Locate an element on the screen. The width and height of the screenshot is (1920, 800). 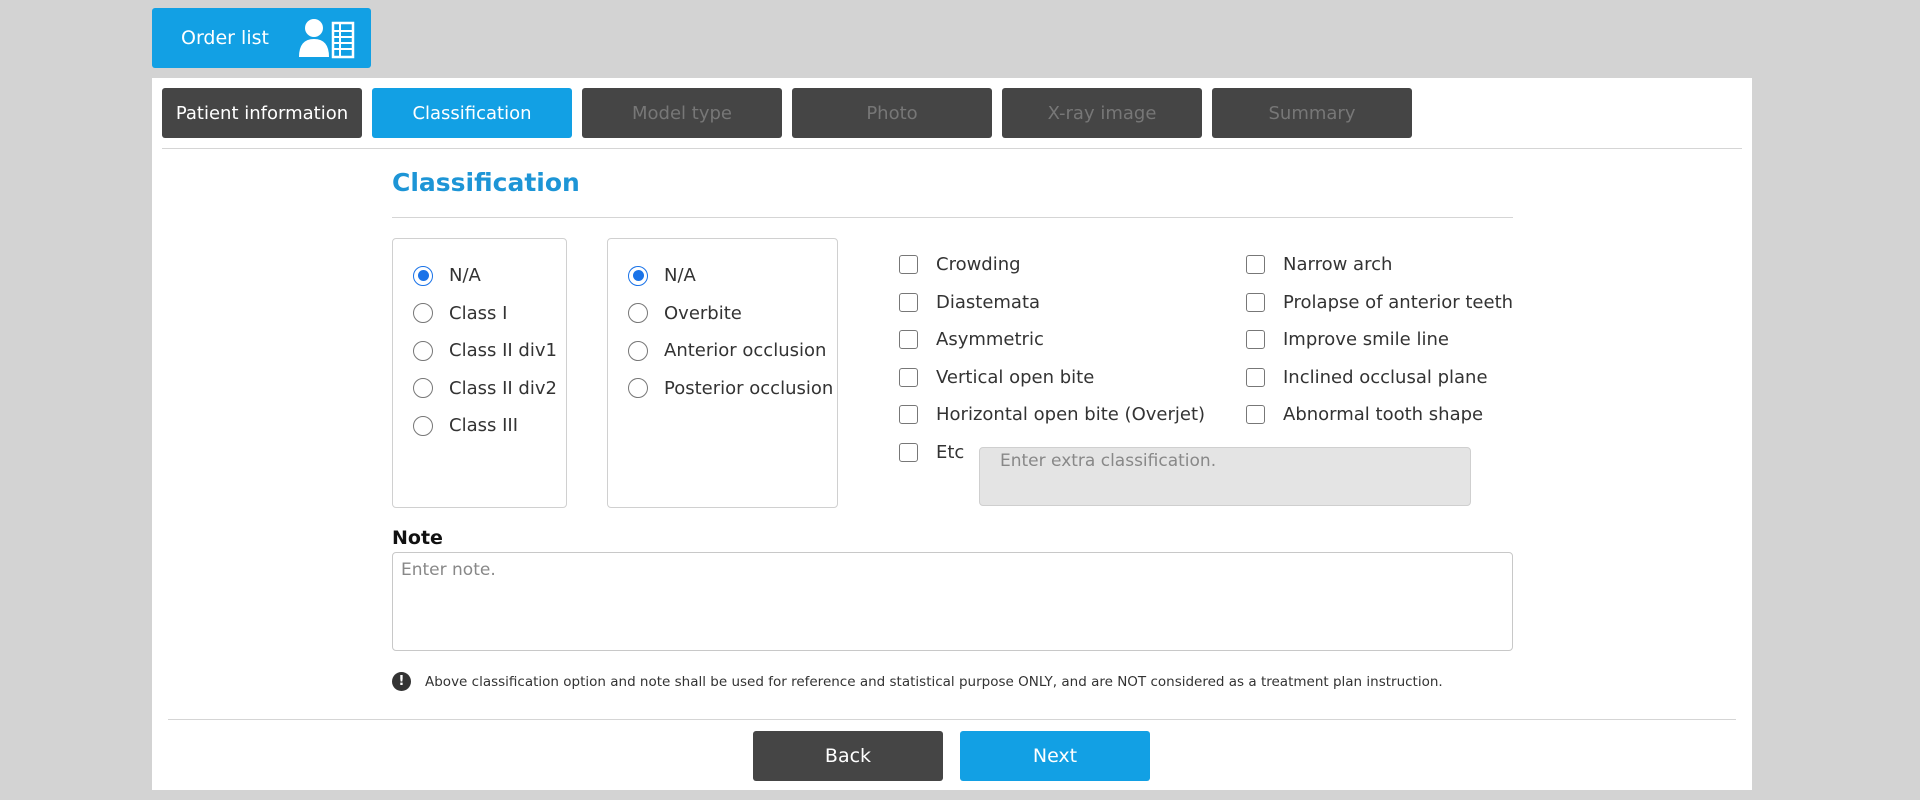
checkbox-label: Narrow arch is located at coordinates (1338, 265).